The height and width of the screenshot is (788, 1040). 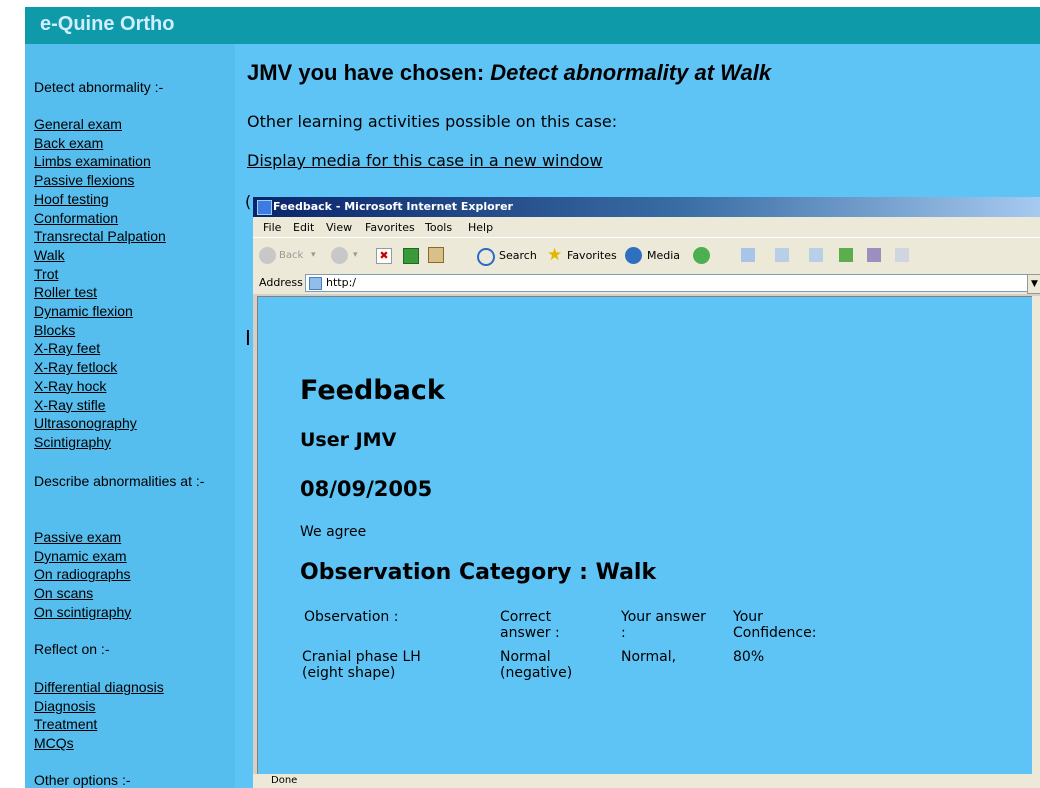 What do you see at coordinates (355, 259) in the screenshot?
I see `forward-dropdown-icon: ▾` at bounding box center [355, 259].